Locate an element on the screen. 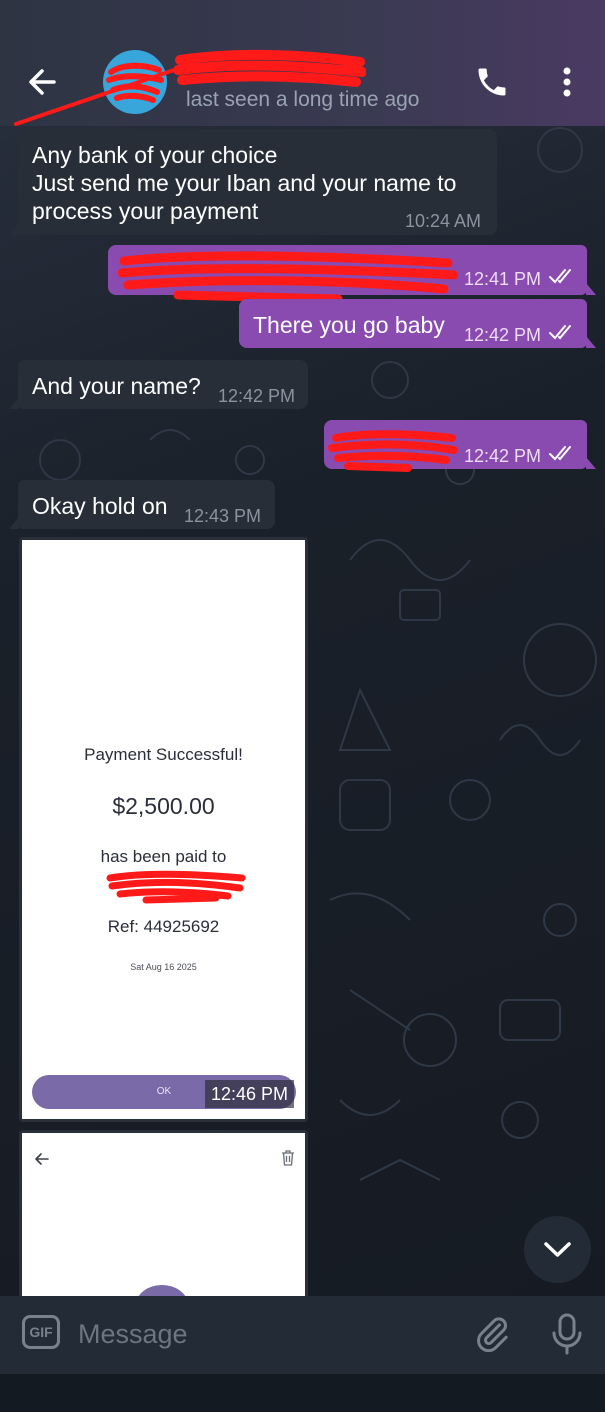 This screenshot has width=605, height=1412. more-options-button is located at coordinates (567, 82).